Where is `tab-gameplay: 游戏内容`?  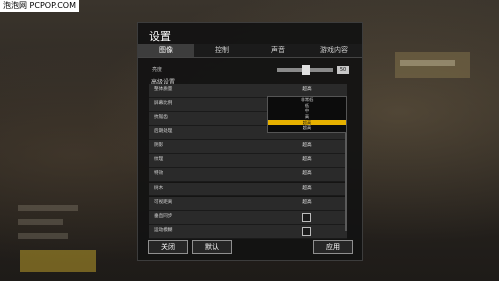 tab-gameplay: 游戏内容 is located at coordinates (334, 50).